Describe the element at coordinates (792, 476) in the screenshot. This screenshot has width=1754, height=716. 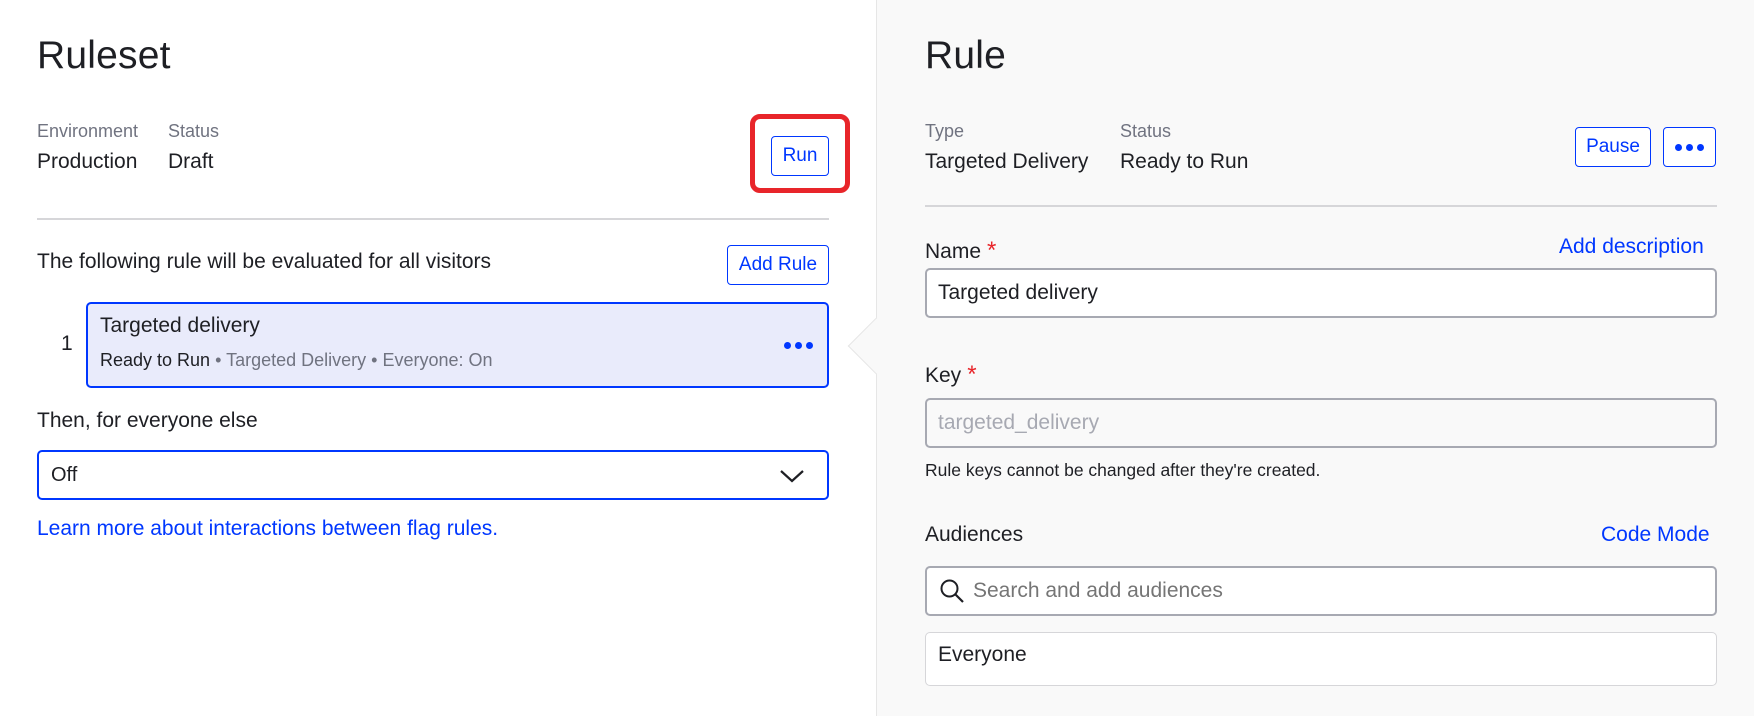
I see `chevron-down-icon` at that location.